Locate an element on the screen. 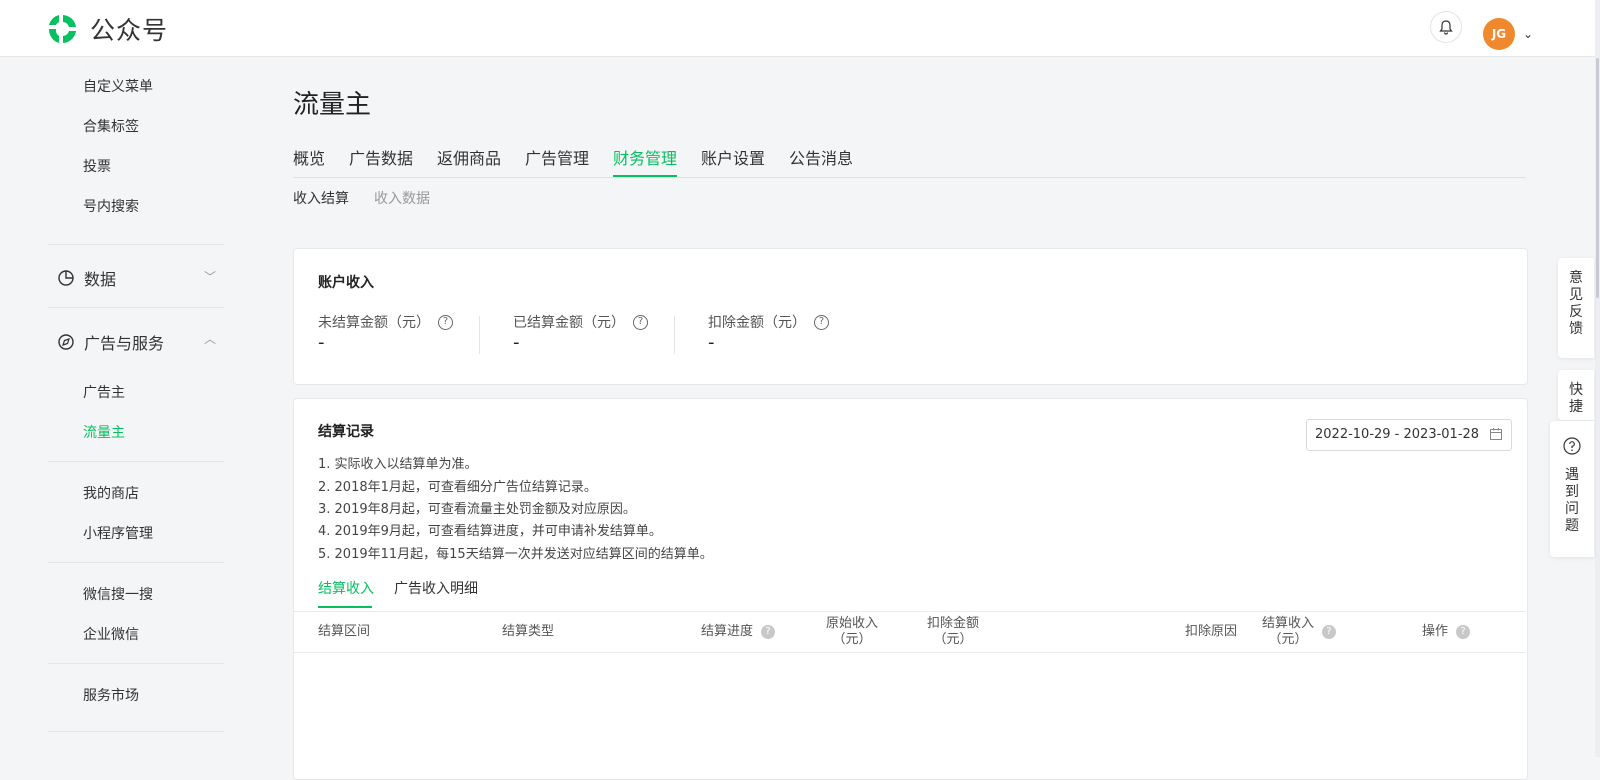 The height and width of the screenshot is (780, 1600). column-label: 扣除原因 is located at coordinates (1211, 631).